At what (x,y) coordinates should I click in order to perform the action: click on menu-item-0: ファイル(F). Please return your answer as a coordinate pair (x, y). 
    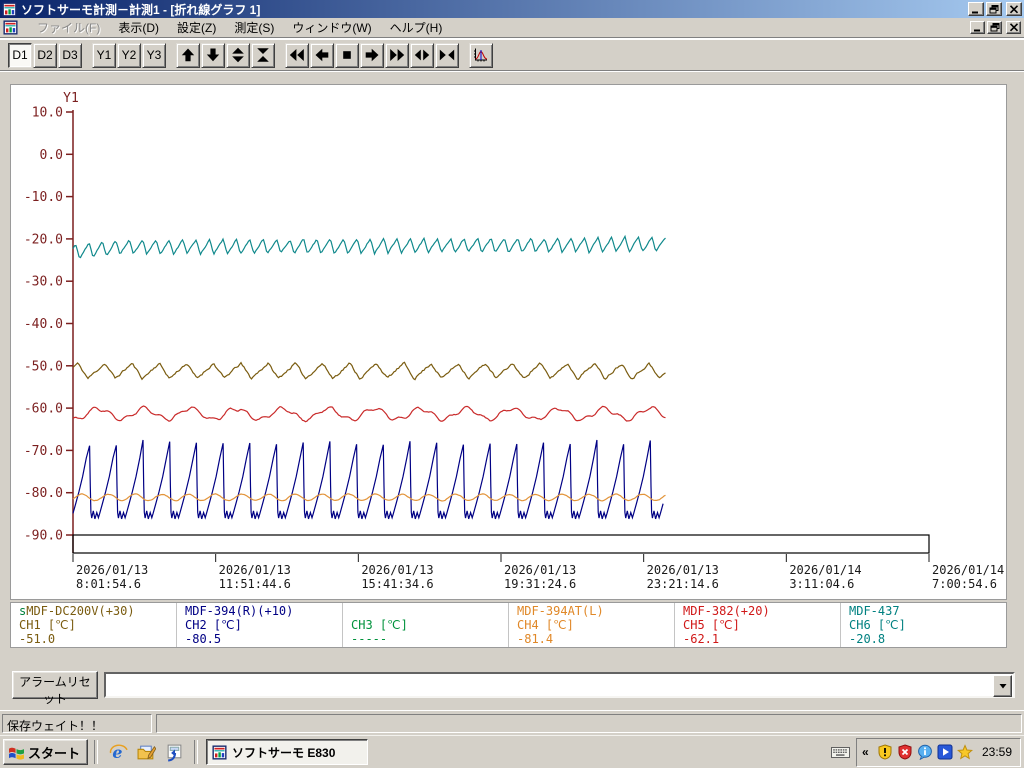
    Looking at the image, I should click on (69, 28).